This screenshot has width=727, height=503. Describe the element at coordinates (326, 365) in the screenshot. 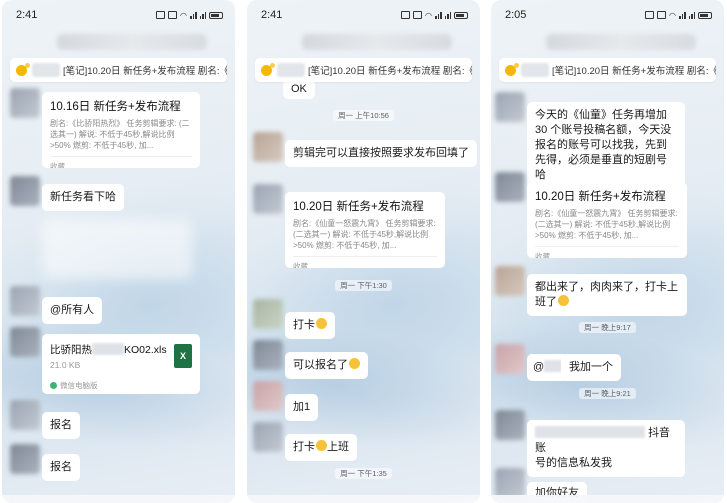

I see `message-bubble: 可以报名了` at that location.